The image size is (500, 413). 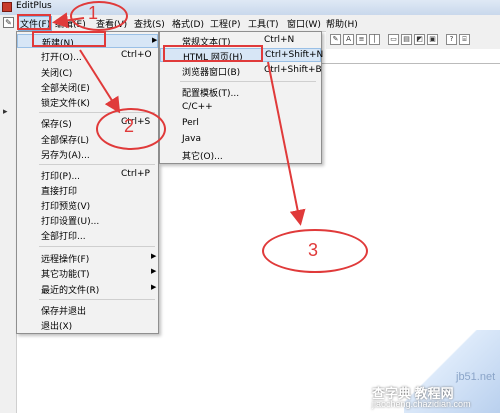 What do you see at coordinates (87, 56) in the screenshot?
I see `menu-item-open: 打开(O)... Ctrl+O` at bounding box center [87, 56].